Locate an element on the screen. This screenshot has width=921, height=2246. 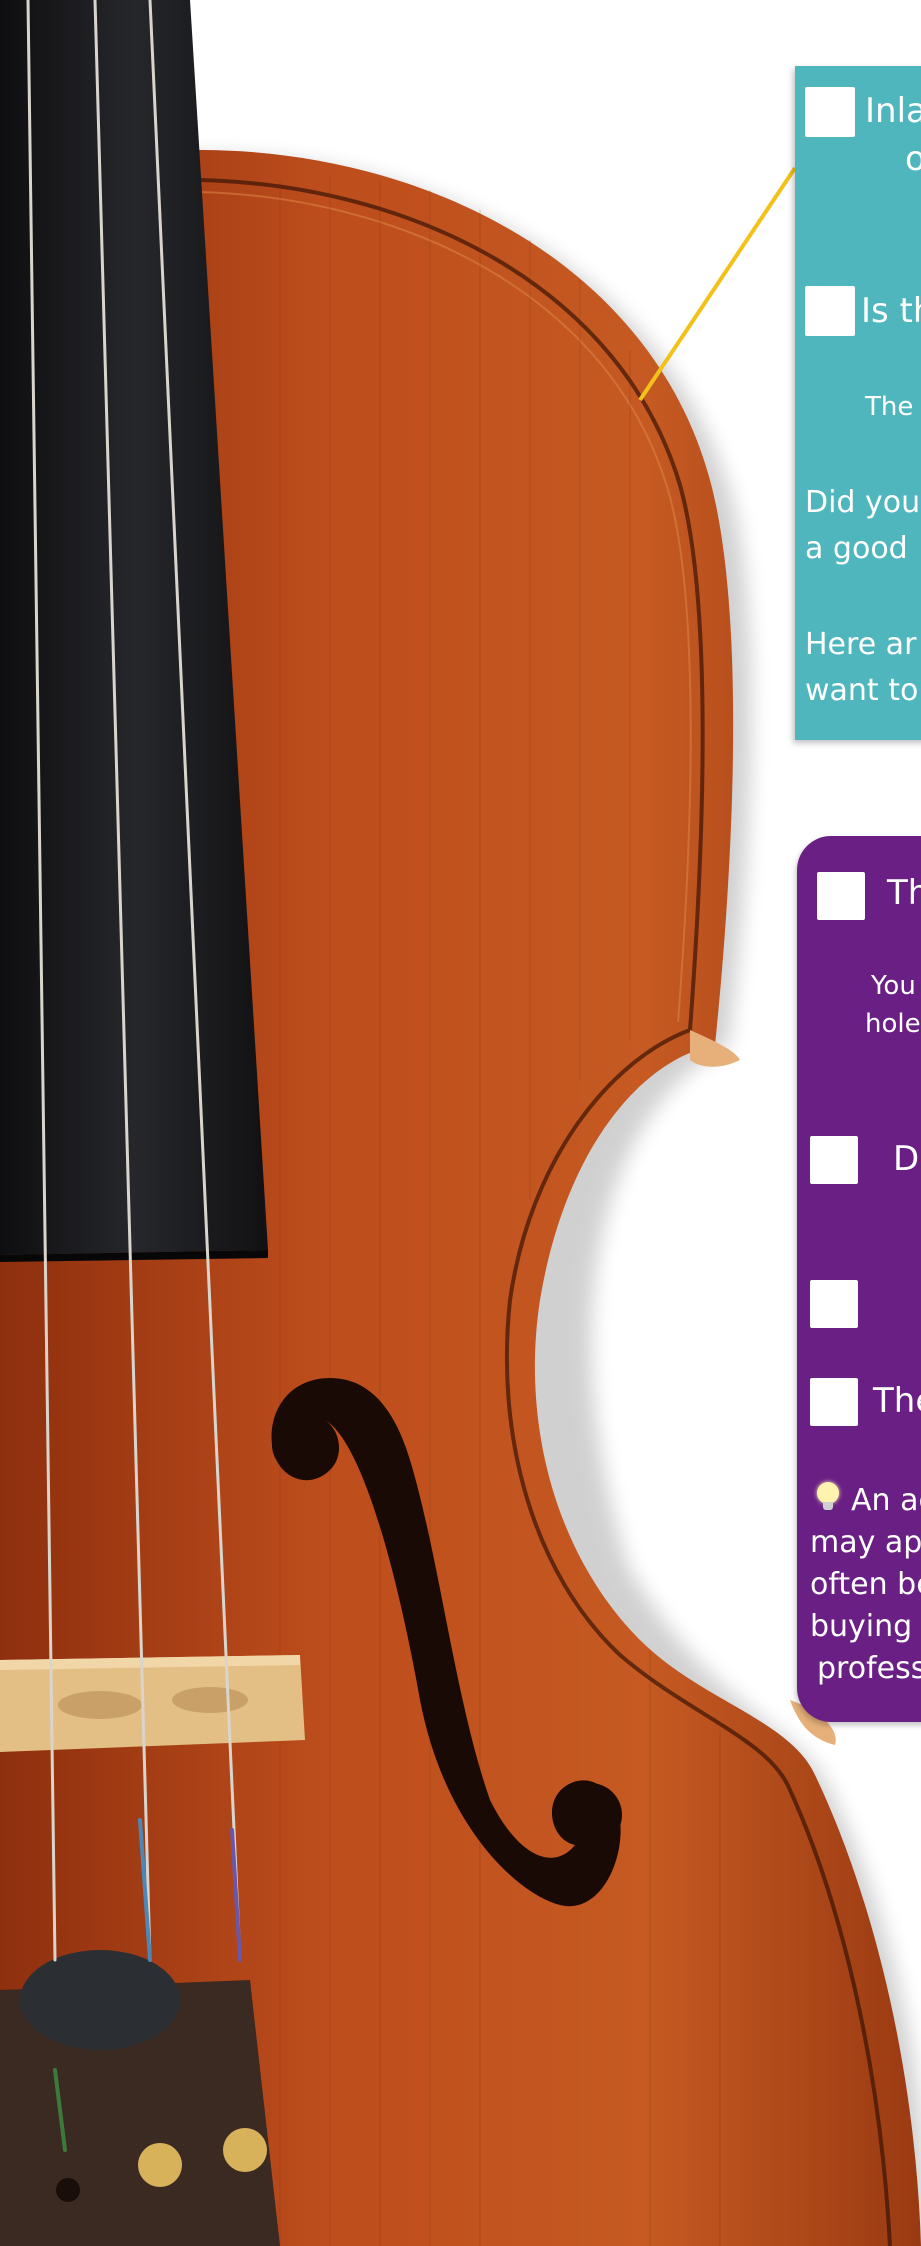
info-paragraph: Here ar is located at coordinates (861, 644).